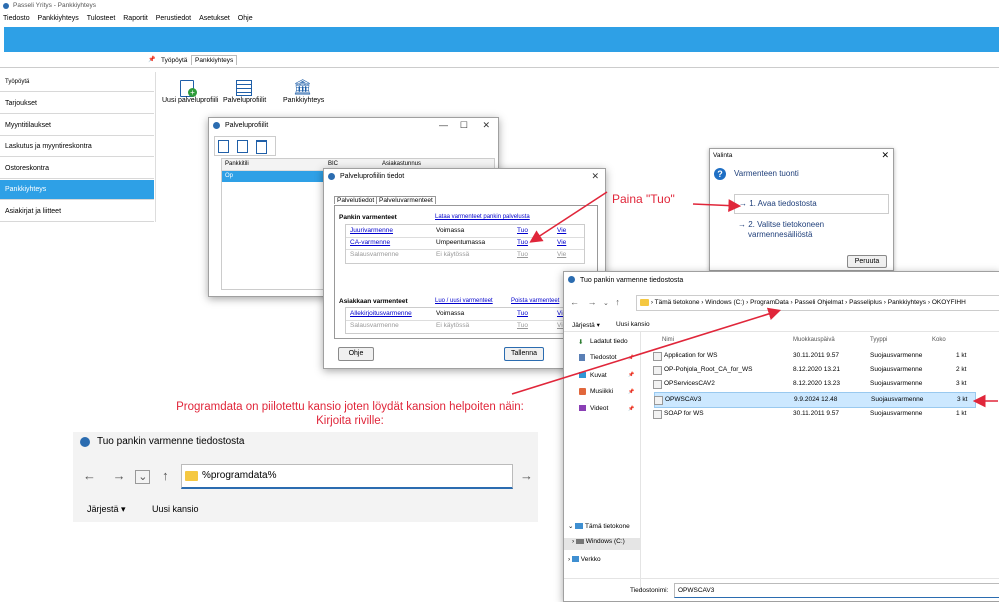 The image size is (999, 602). Describe the element at coordinates (586, 325) in the screenshot. I see `organize-button: Järjestä ▾` at that location.